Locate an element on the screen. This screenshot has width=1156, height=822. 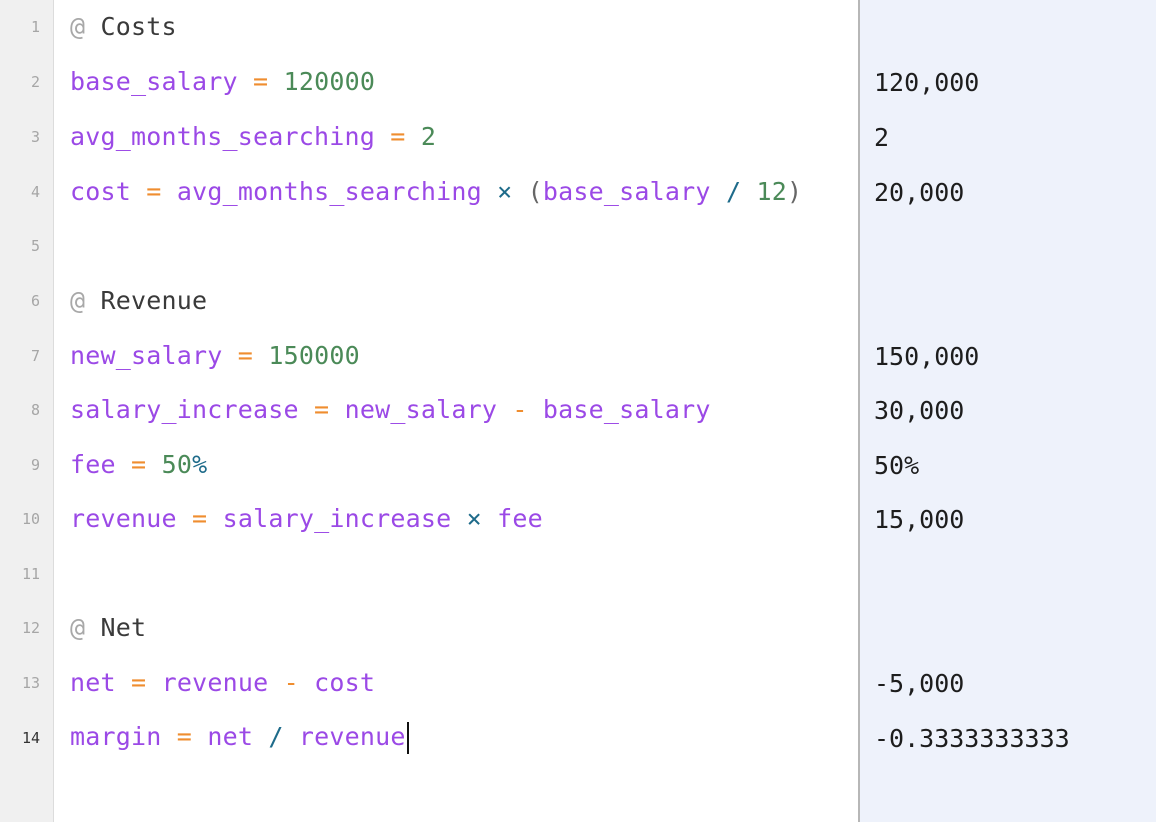
result-value: 150,000 is located at coordinates (926, 357).